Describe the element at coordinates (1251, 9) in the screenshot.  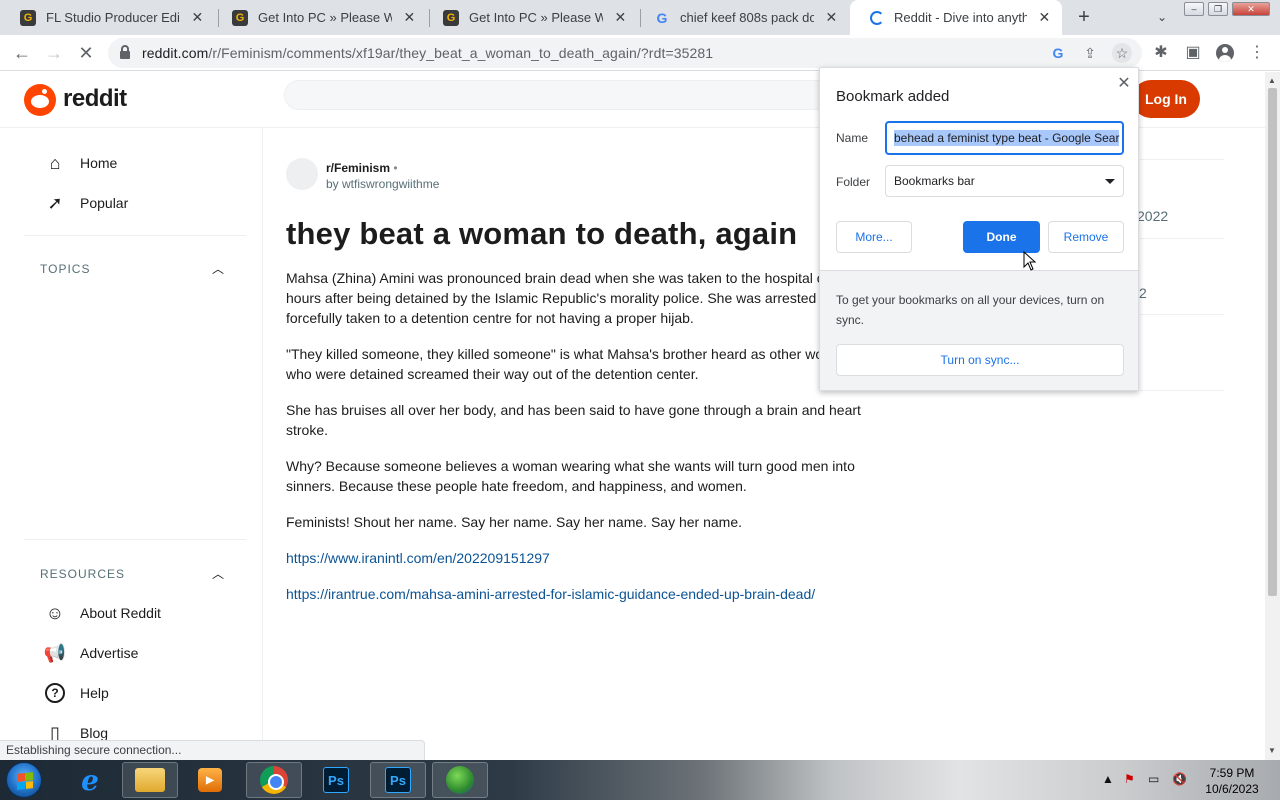
I see `close-window-button: ✕` at that location.